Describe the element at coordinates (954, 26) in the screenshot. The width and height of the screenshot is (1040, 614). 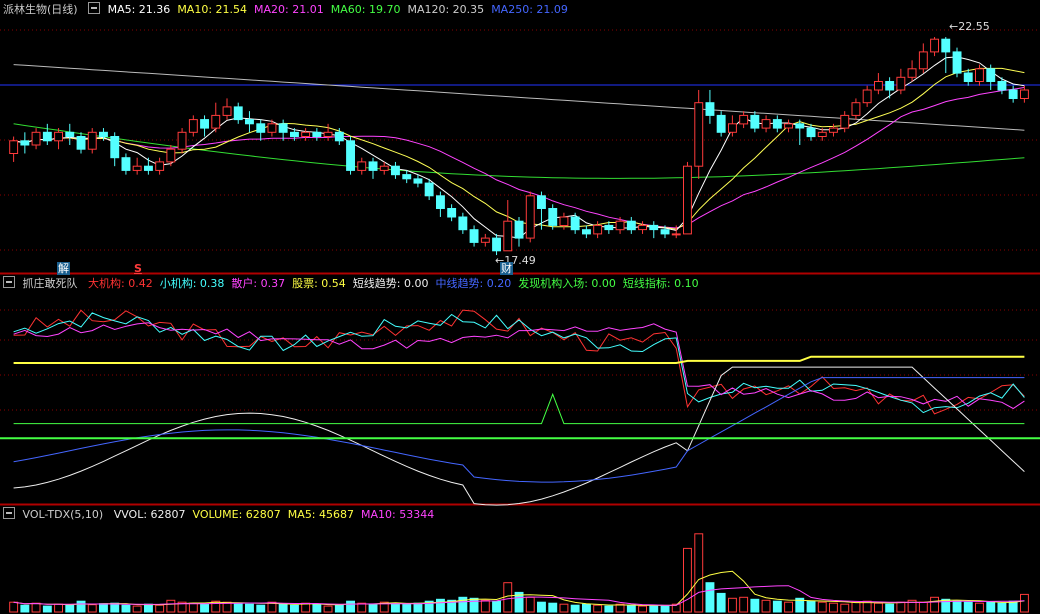
I see `arrow-icon: ←` at that location.